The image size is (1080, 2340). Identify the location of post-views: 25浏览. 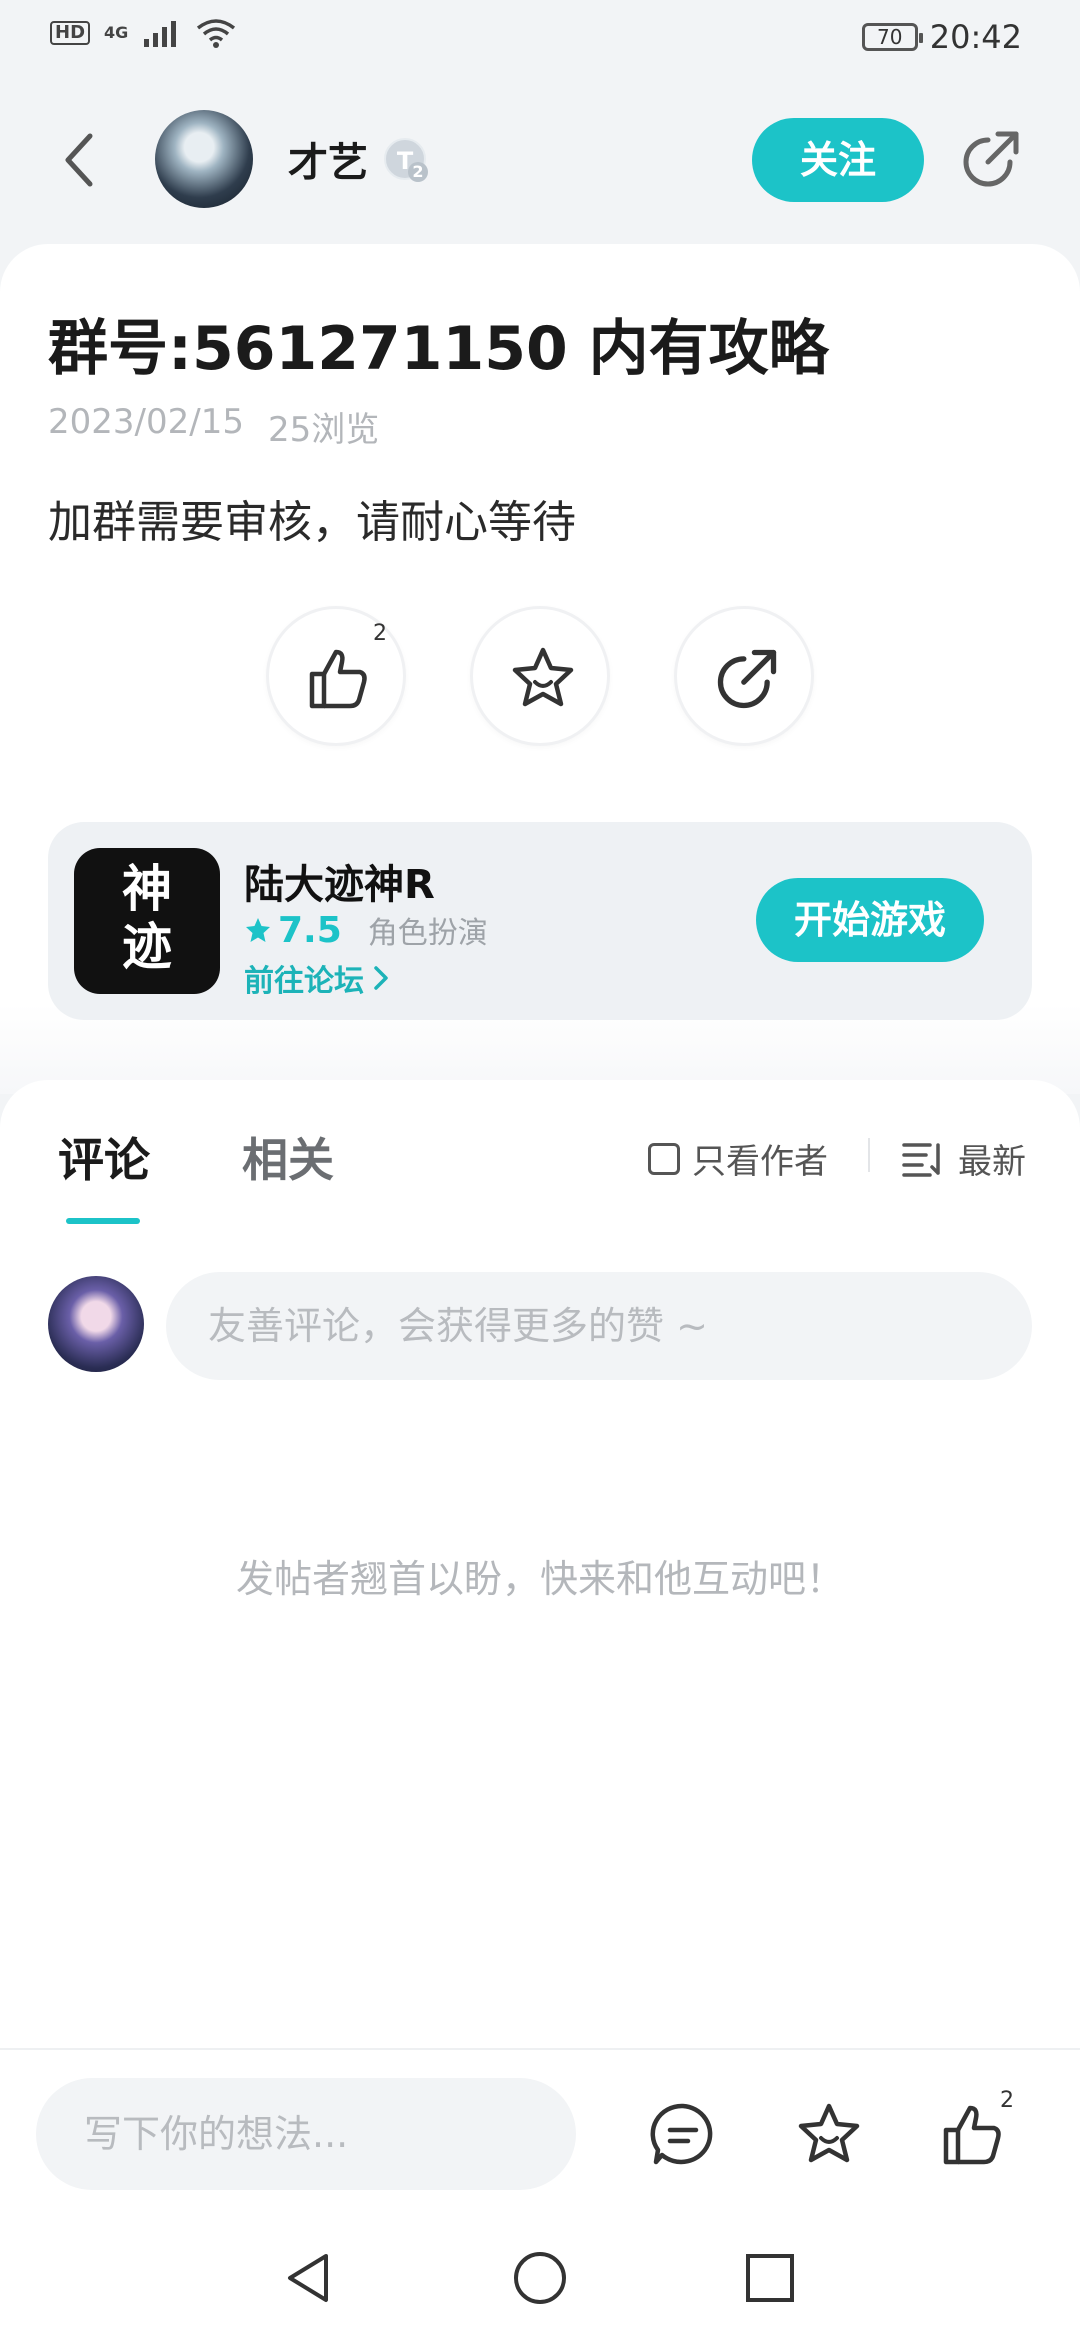
(323, 430).